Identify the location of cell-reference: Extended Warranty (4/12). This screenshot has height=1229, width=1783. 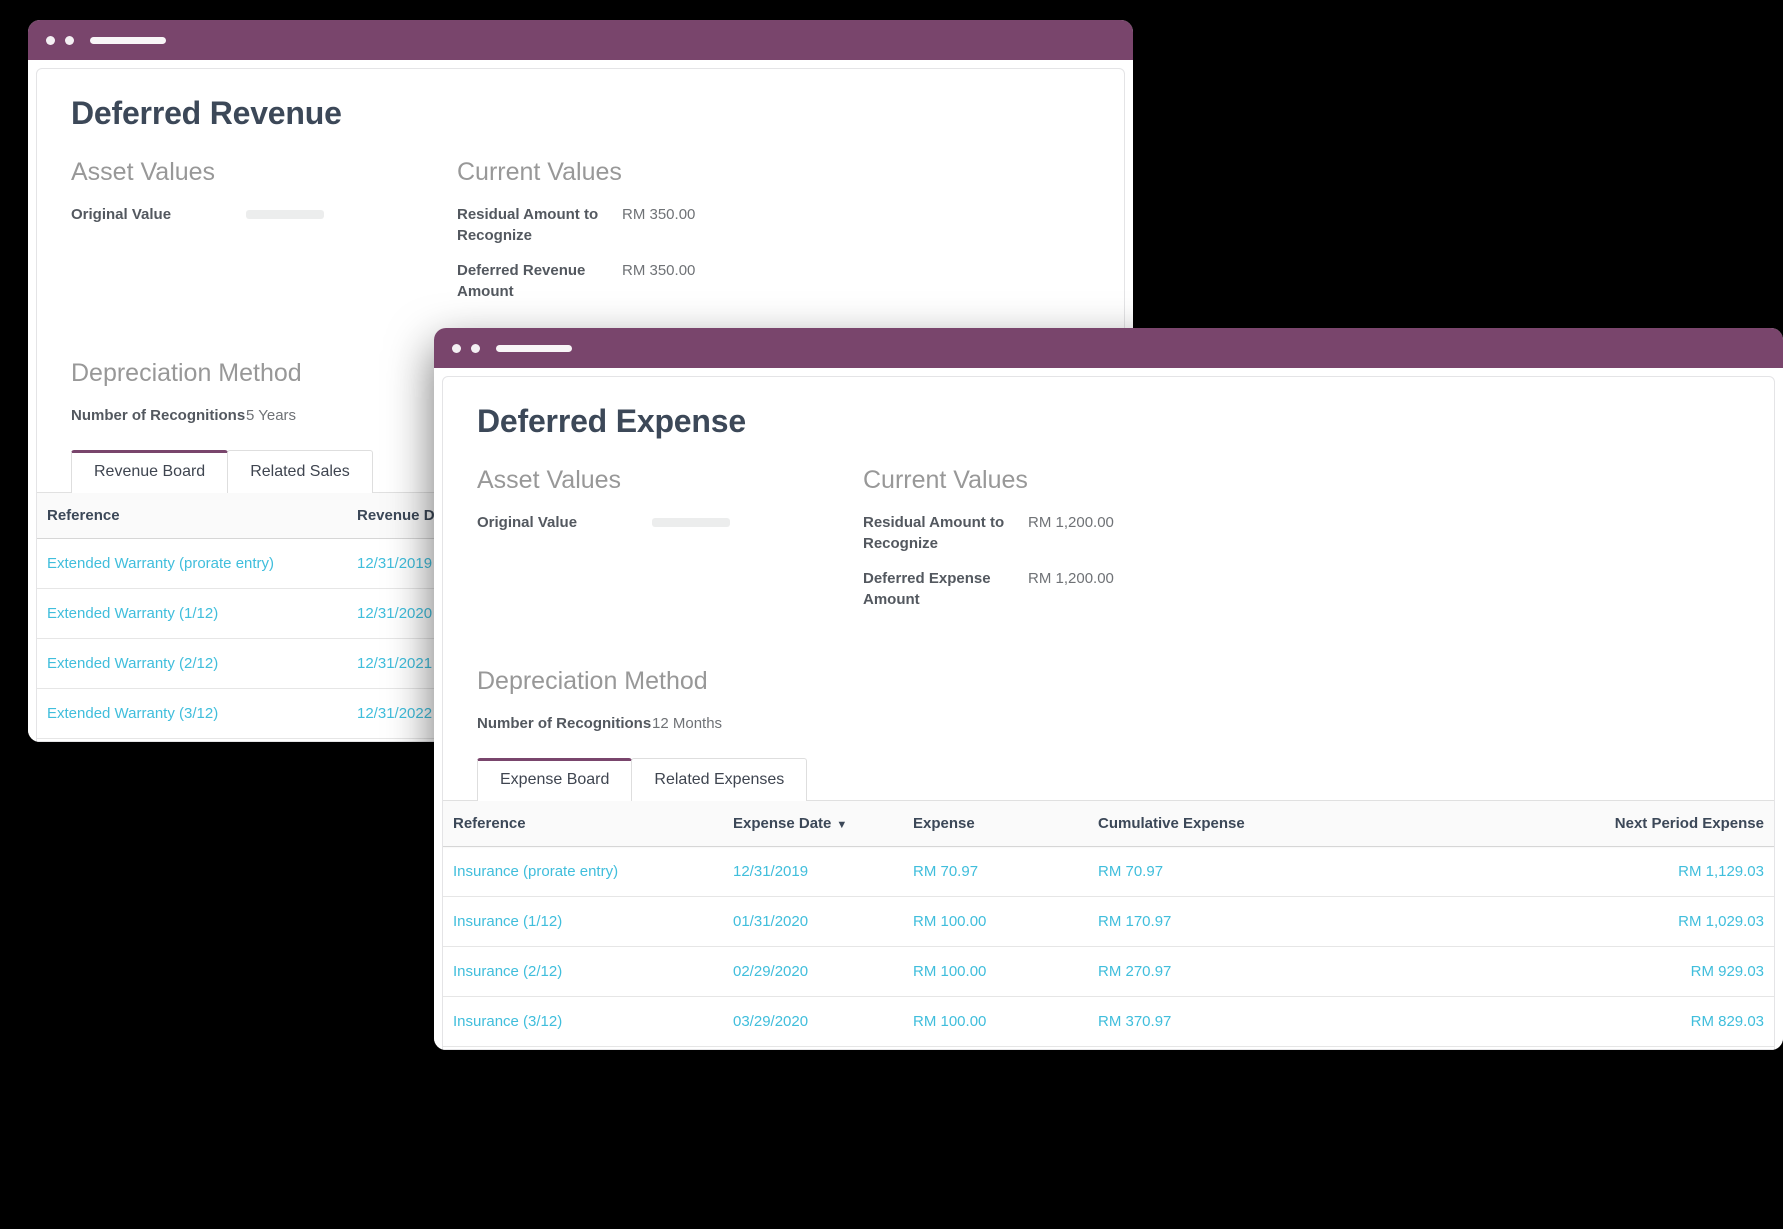
(192, 739).